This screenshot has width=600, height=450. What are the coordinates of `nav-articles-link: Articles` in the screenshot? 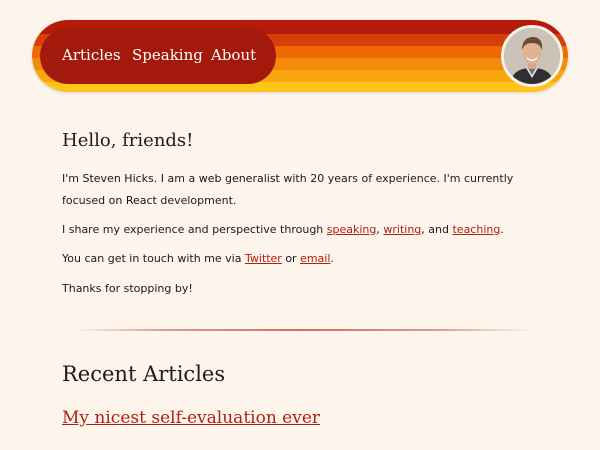 It's located at (91, 55).